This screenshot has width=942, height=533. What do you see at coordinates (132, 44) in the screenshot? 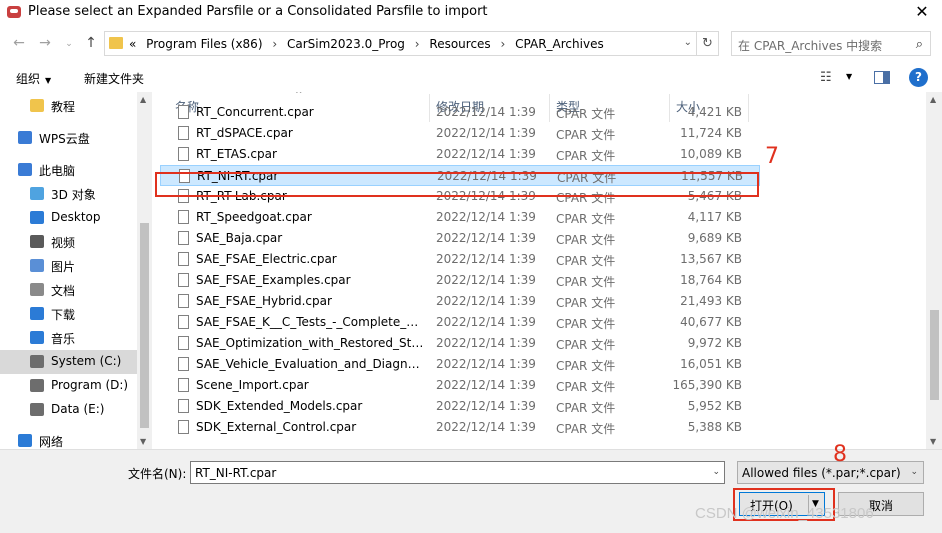
I see `breadcrumb-overflow: «` at bounding box center [132, 44].